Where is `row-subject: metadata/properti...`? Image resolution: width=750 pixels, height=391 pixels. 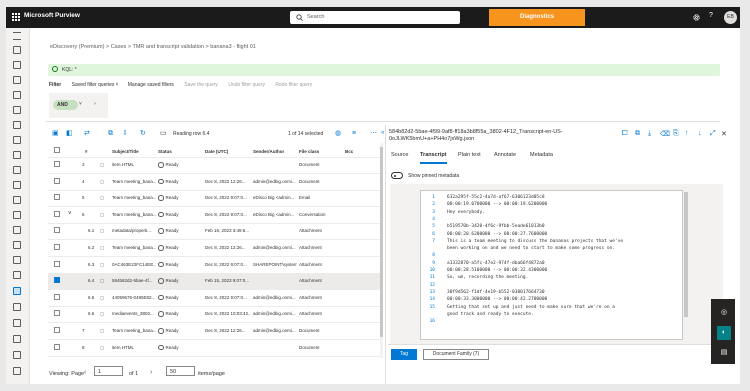
row-subject: metadata/properti... is located at coordinates (134, 230).